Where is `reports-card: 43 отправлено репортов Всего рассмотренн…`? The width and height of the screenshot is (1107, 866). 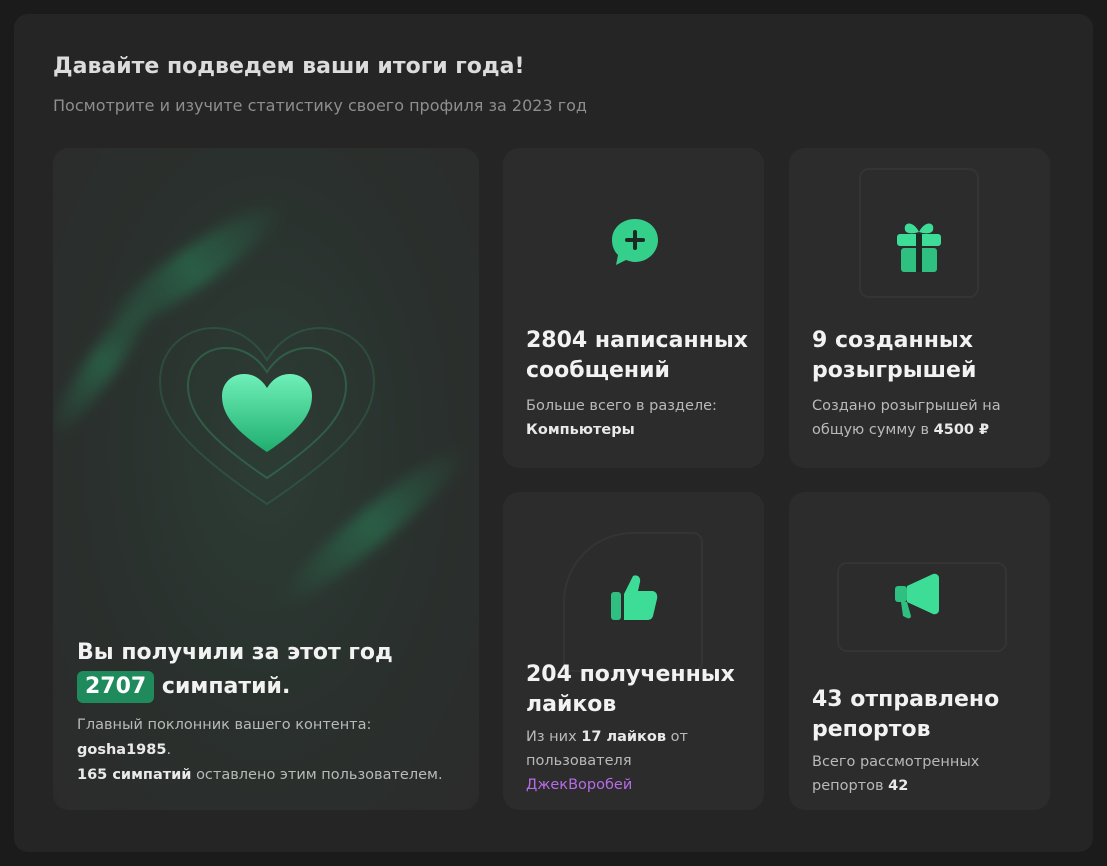 reports-card: 43 отправлено репортов Всего рассмотренн… is located at coordinates (919, 651).